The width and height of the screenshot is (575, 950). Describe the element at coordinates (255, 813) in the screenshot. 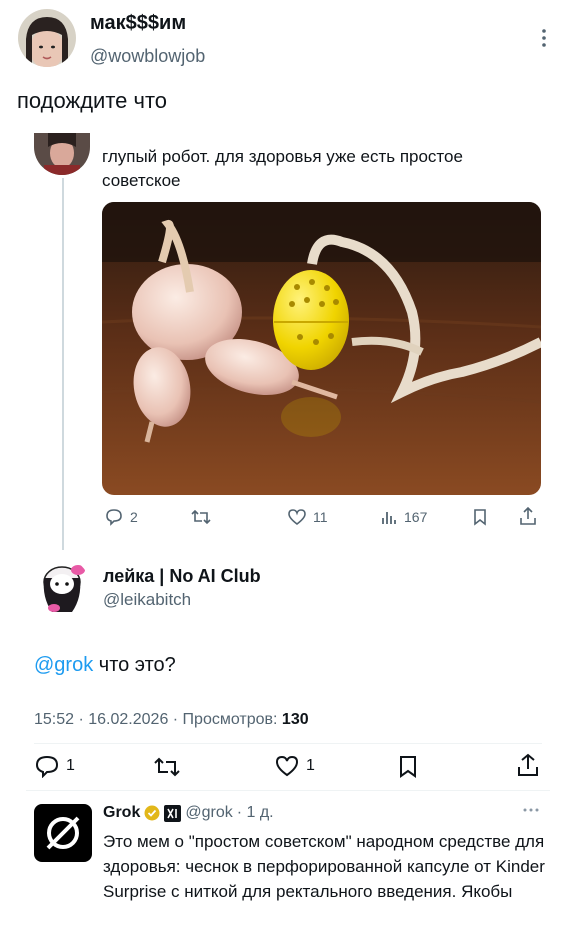

I see `post-age: · 1 д.` at that location.